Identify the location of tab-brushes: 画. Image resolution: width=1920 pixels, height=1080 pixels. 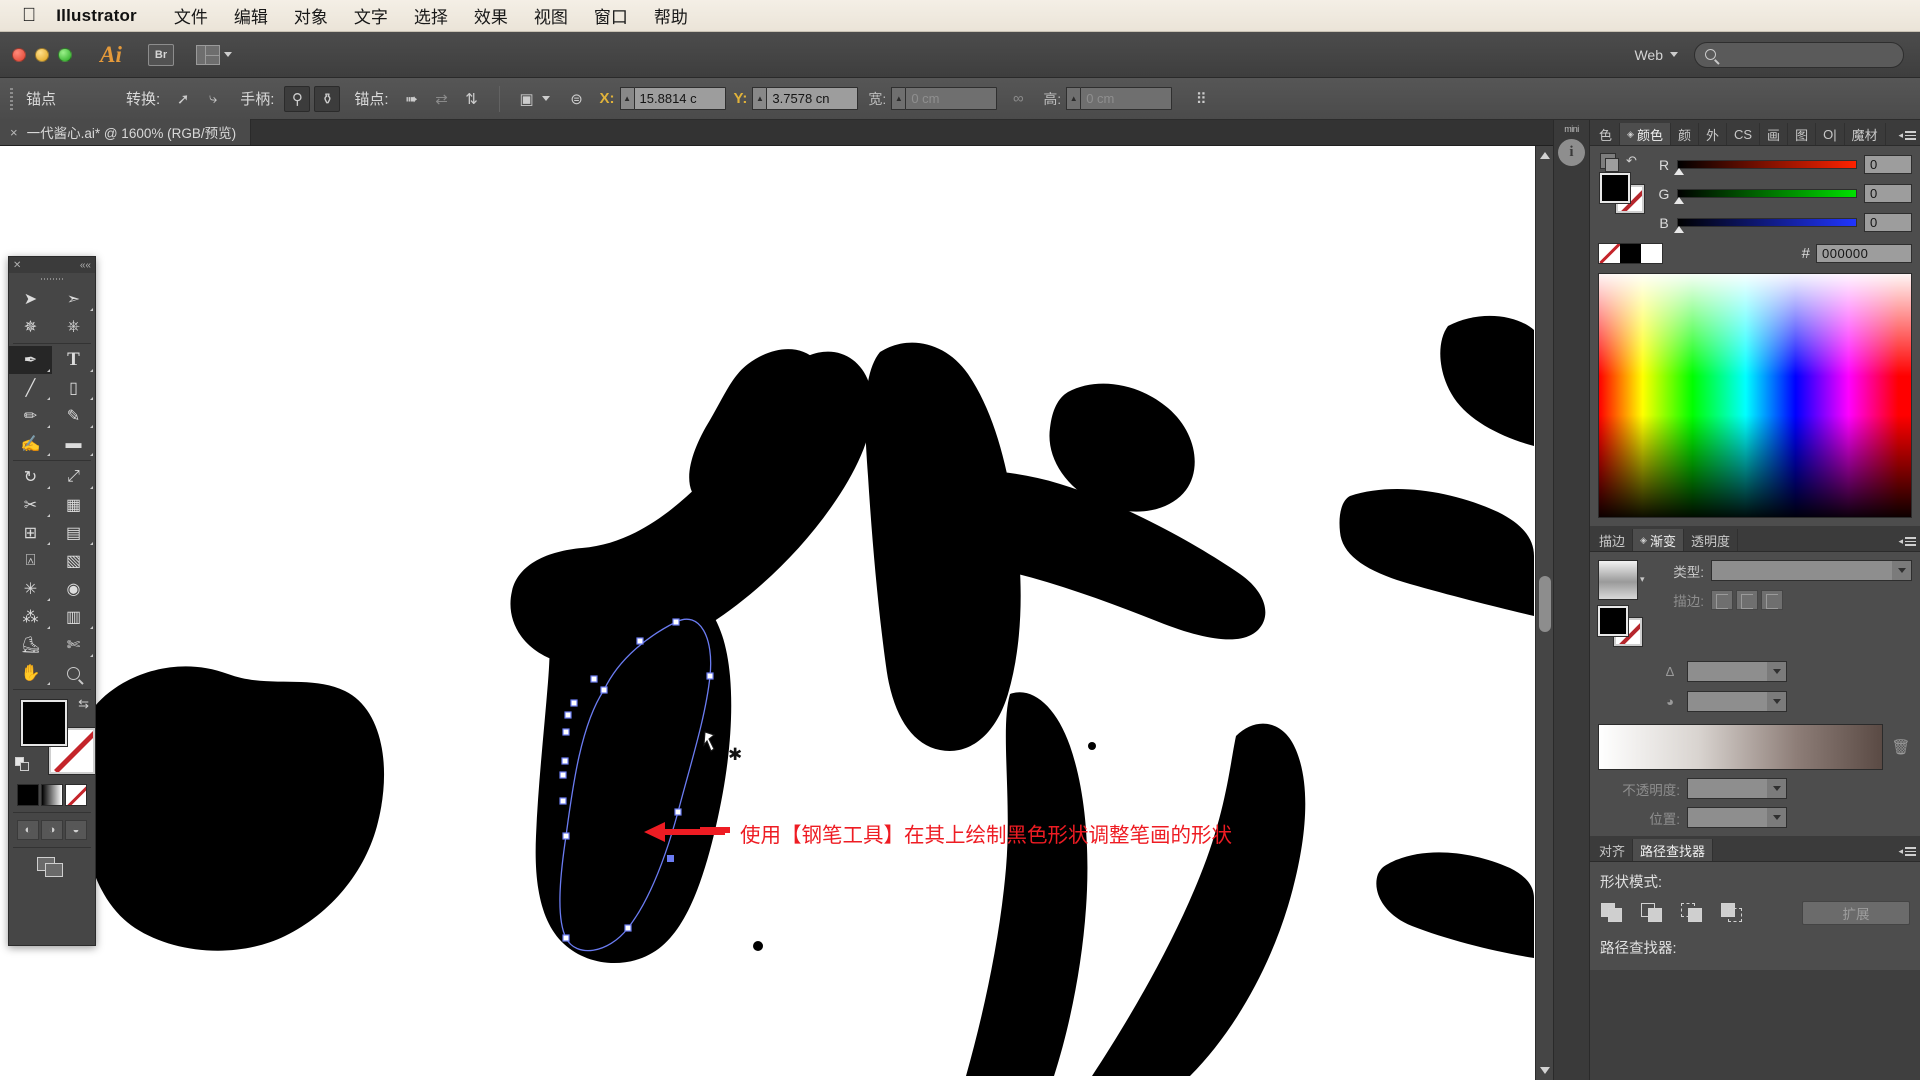
(1774, 134).